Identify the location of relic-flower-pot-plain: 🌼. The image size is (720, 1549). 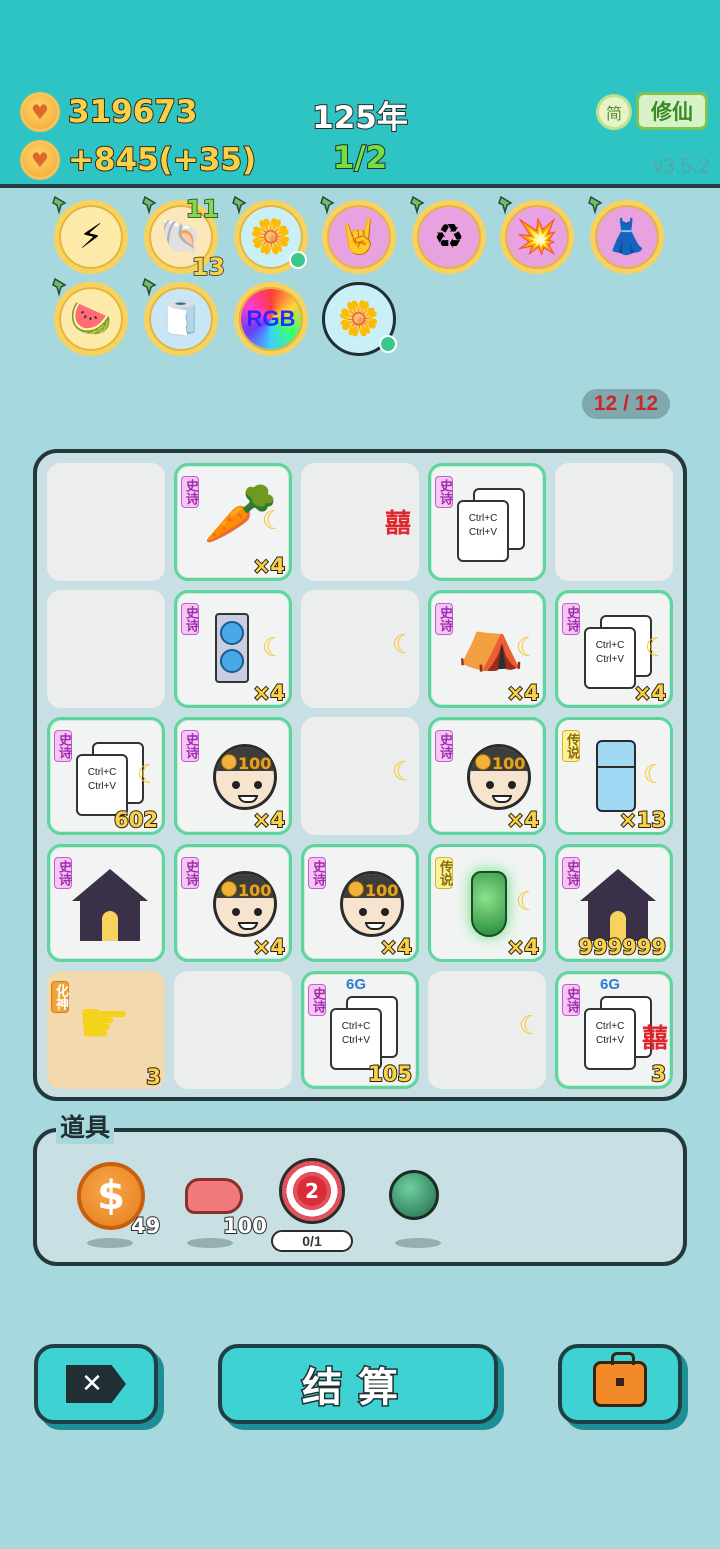
(359, 319).